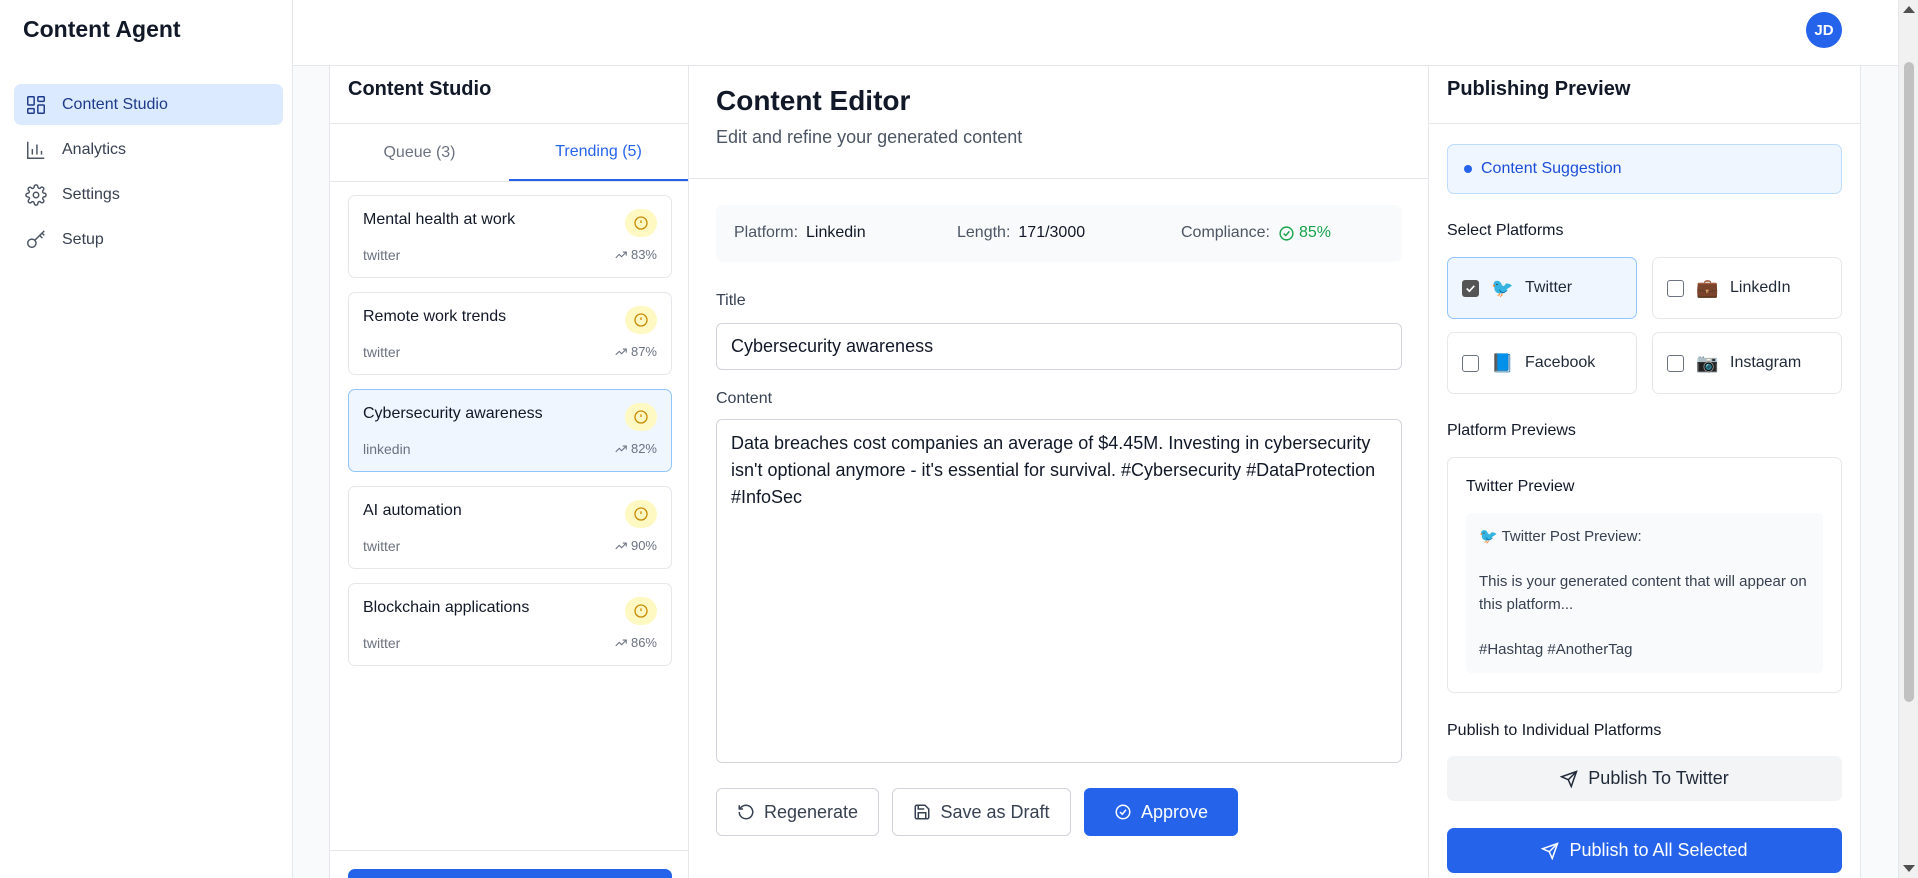 The width and height of the screenshot is (1918, 878). I want to click on platform-option-instagram: 📷 Instagram, so click(1747, 363).